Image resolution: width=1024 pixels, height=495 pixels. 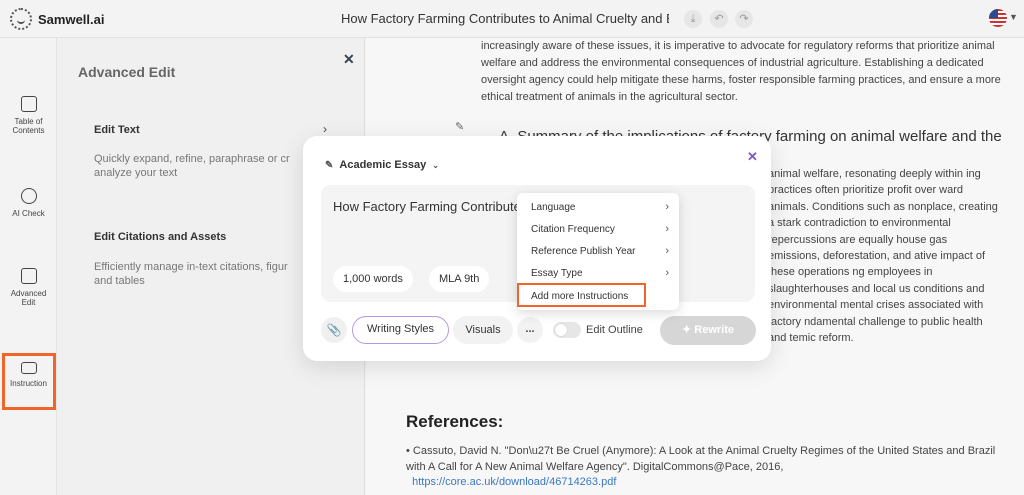 I want to click on panel-title: Advanced Edit, so click(x=127, y=72).